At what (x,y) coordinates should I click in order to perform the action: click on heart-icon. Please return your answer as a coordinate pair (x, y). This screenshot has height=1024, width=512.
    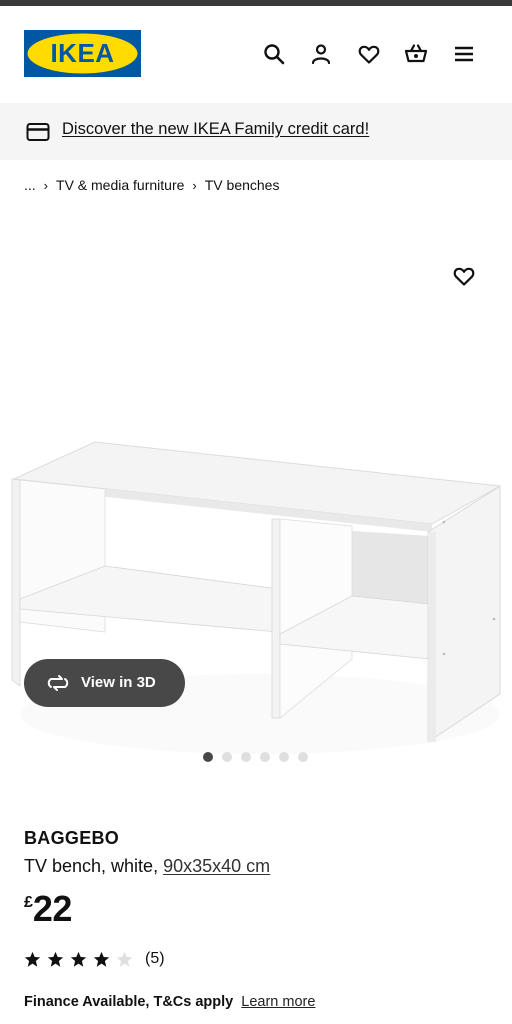
    Looking at the image, I should click on (369, 54).